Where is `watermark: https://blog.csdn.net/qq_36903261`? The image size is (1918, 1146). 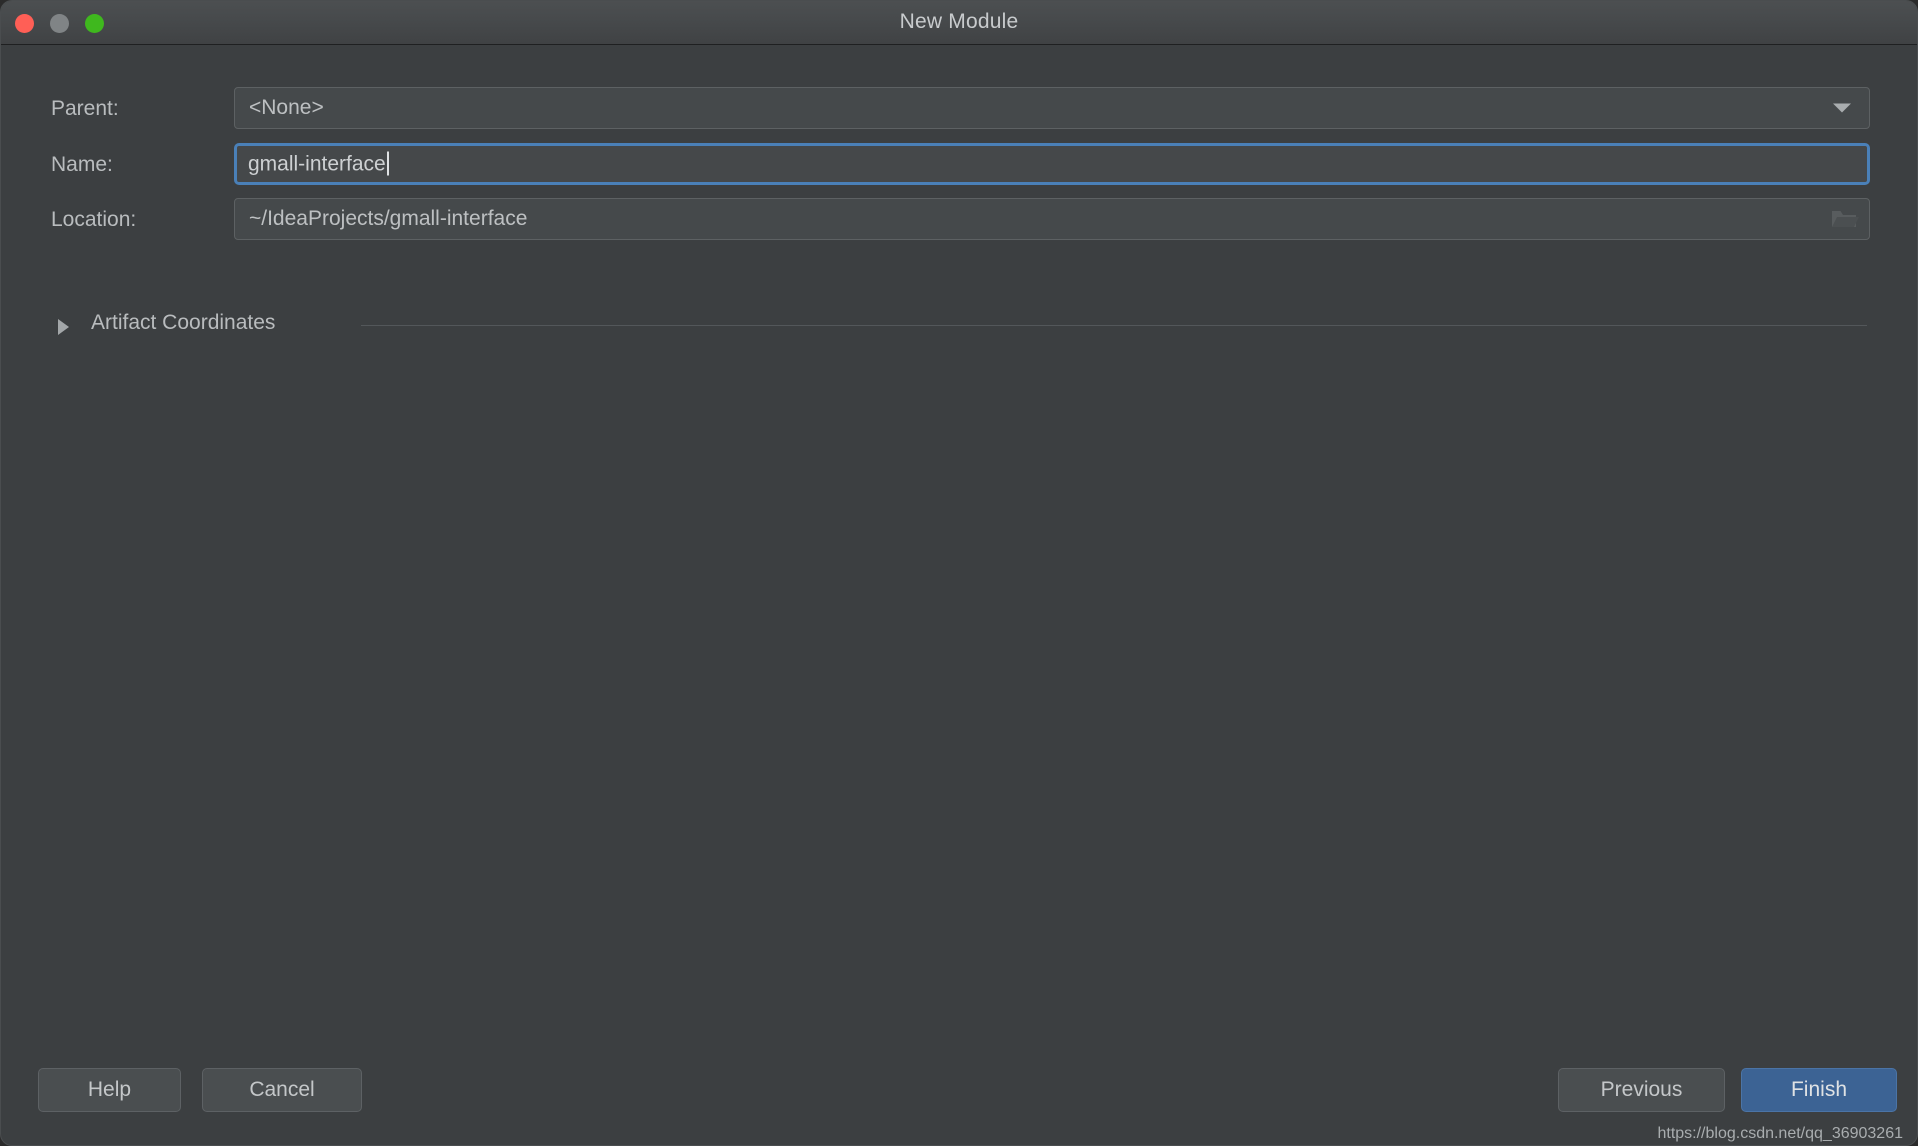
watermark: https://blog.csdn.net/qq_36903261 is located at coordinates (1780, 1133).